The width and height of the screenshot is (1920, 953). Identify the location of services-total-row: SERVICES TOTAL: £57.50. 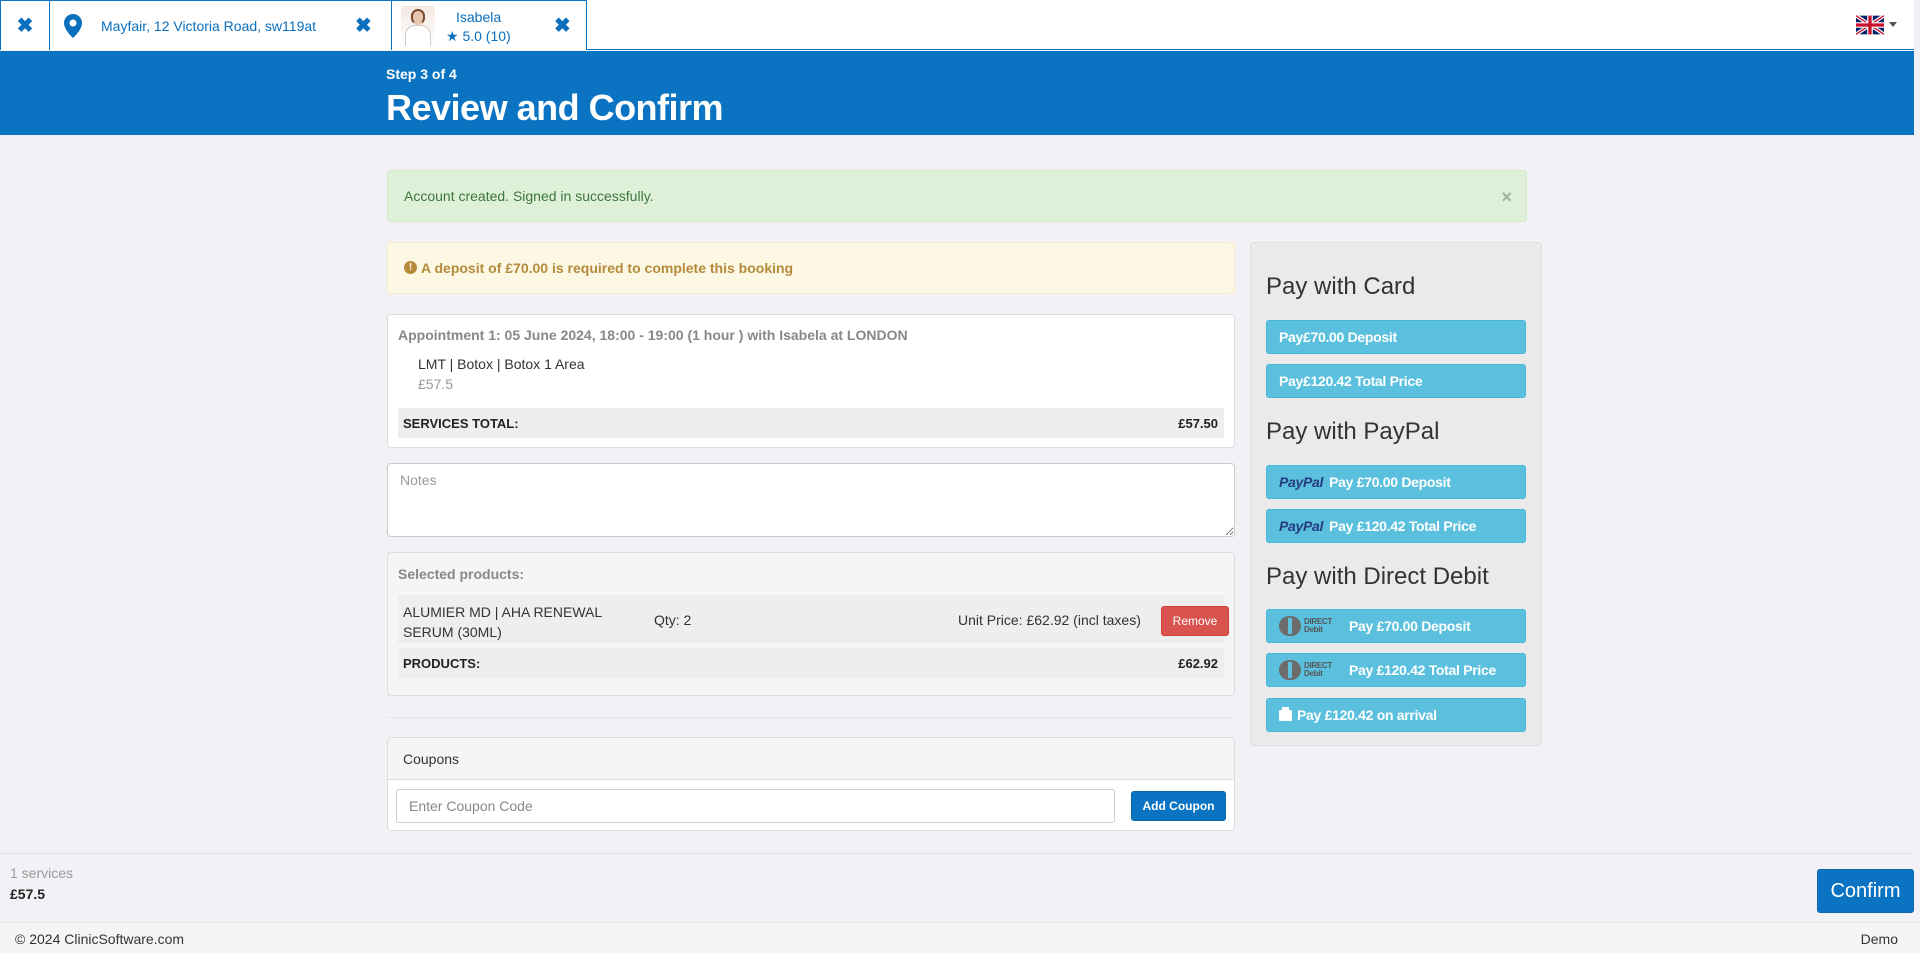
(811, 423).